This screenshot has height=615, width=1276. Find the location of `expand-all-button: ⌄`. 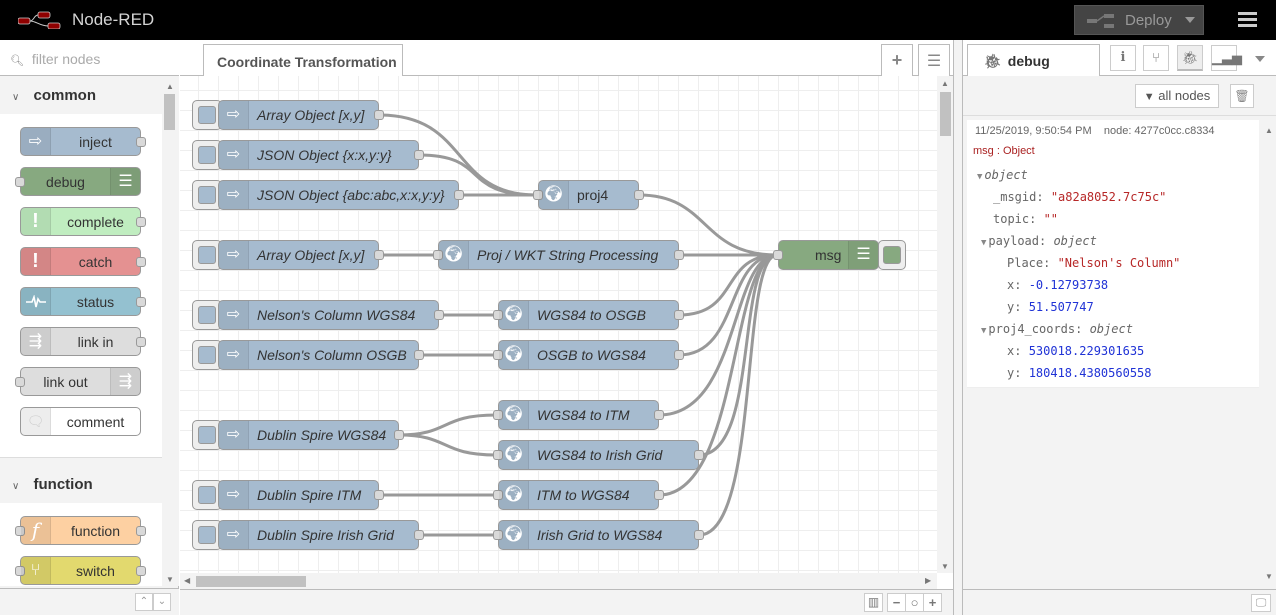

expand-all-button: ⌄ is located at coordinates (162, 602).